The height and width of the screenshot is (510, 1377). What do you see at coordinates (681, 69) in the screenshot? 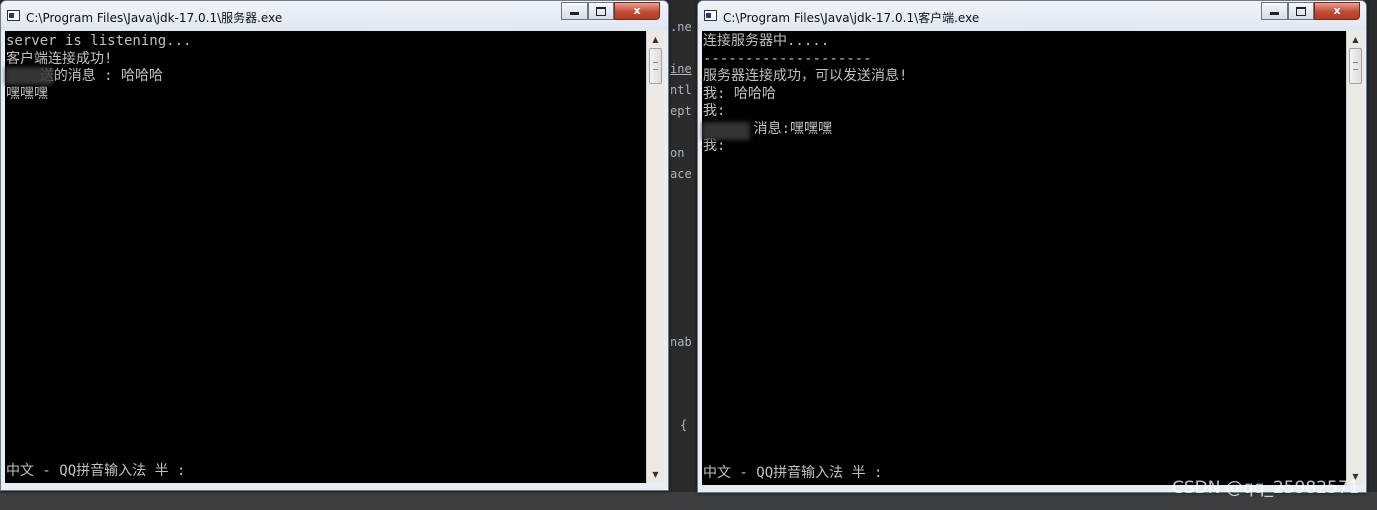
I see `code-fragment: ine` at bounding box center [681, 69].